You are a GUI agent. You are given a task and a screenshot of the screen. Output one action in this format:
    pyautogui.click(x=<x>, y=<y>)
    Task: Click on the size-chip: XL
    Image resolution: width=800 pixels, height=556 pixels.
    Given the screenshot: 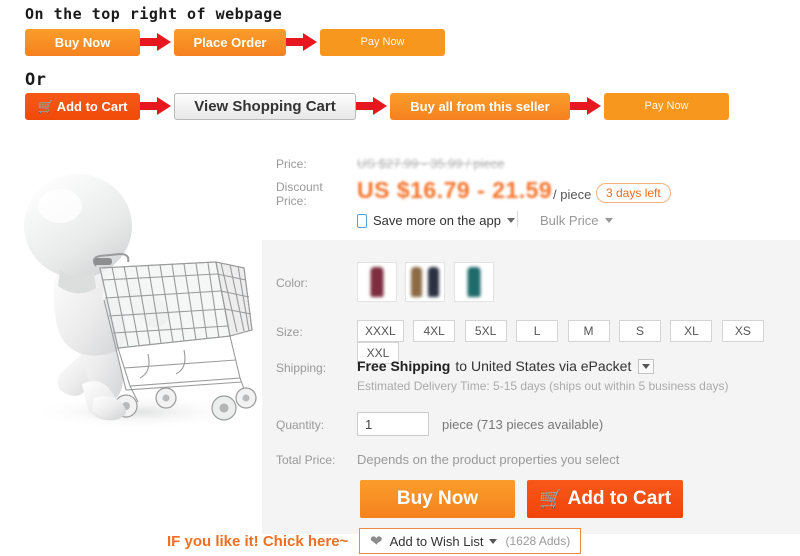 What is the action you would take?
    pyautogui.click(x=691, y=331)
    